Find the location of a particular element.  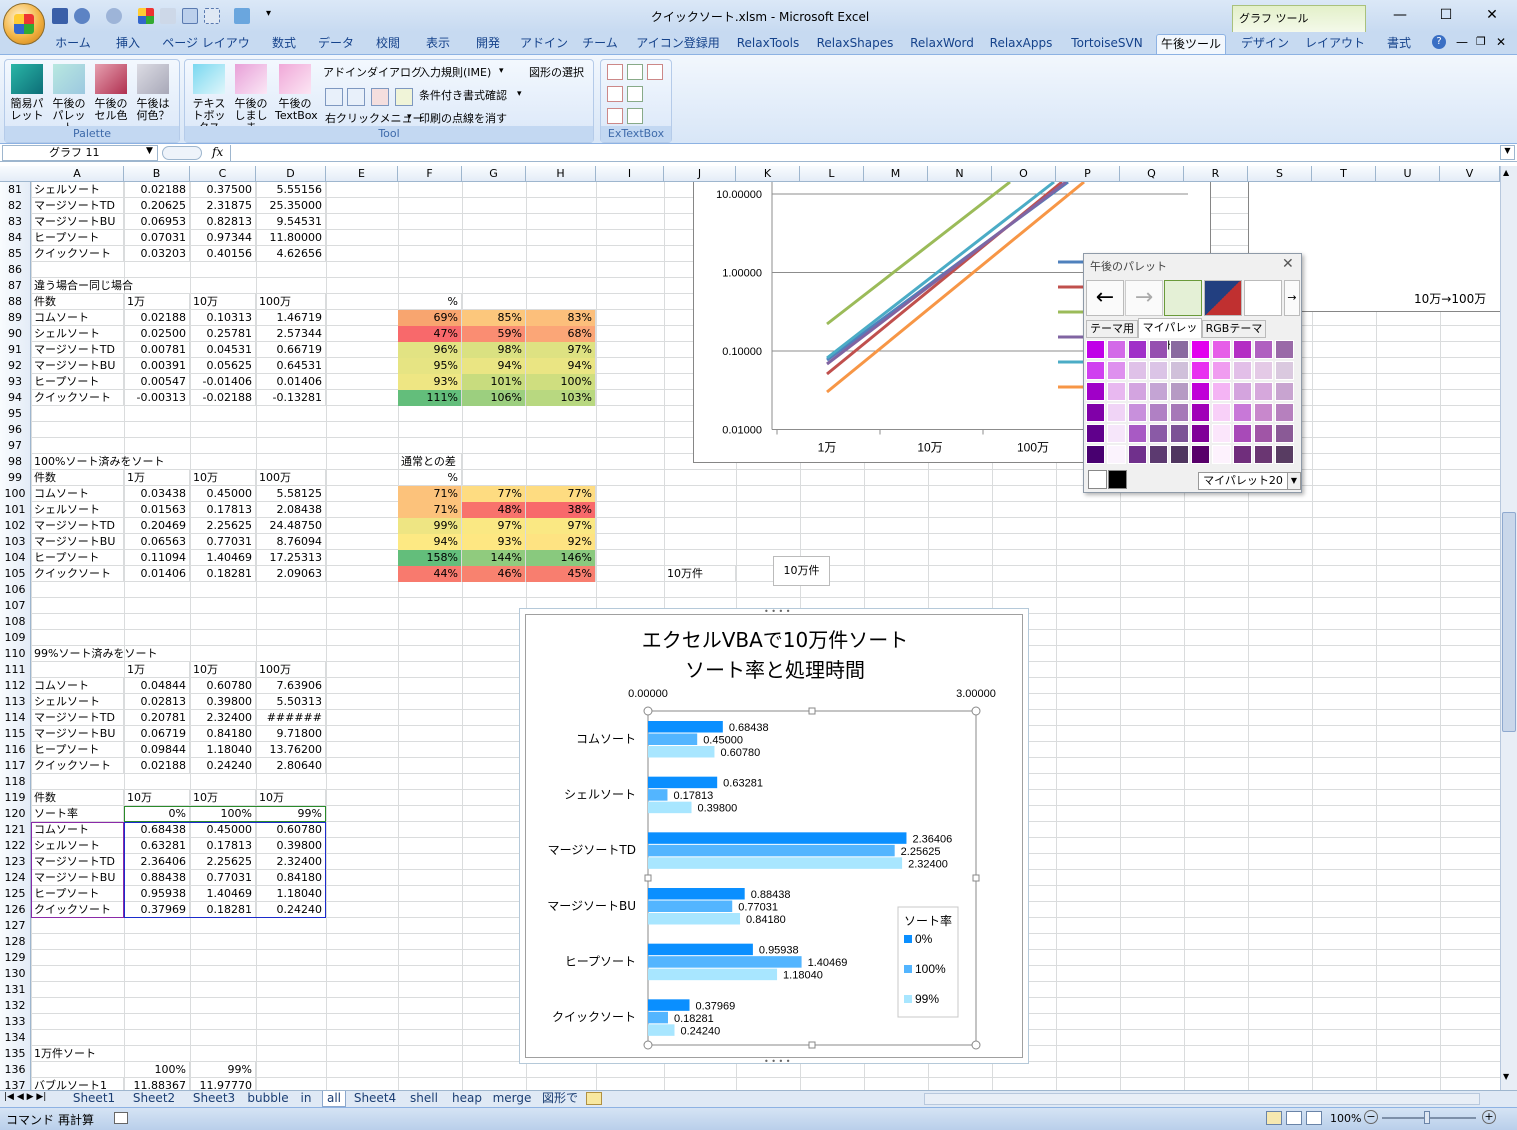

cell-d85: 4.62656 is located at coordinates (291, 254).